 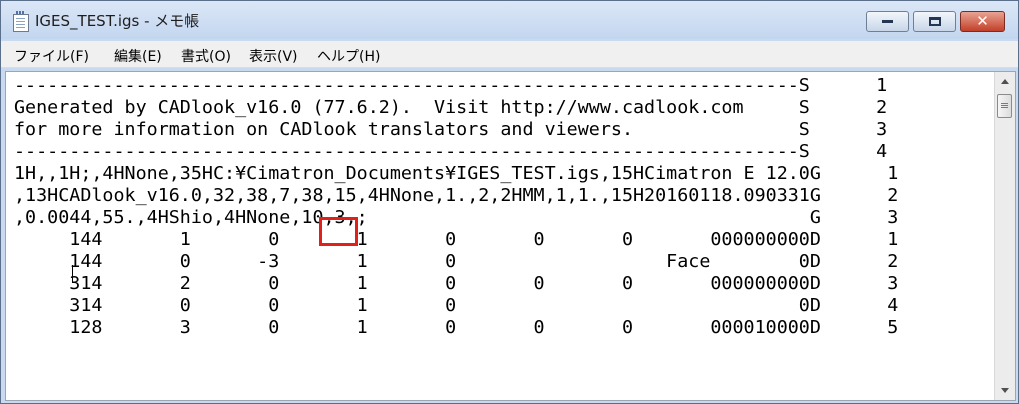 What do you see at coordinates (456, 261) in the screenshot?
I see `text-line-9: 144 0 -3 1 0 Face 0D 2` at bounding box center [456, 261].